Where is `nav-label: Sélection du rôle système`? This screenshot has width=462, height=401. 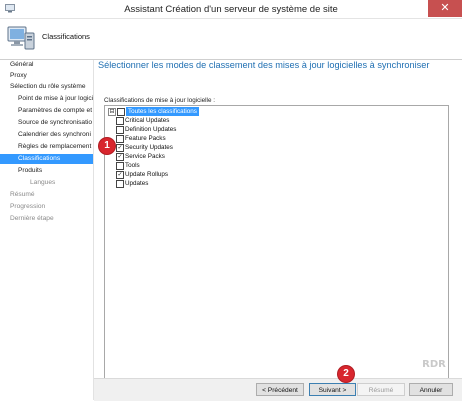
nav-label: Sélection du rôle système is located at coordinates (48, 86).